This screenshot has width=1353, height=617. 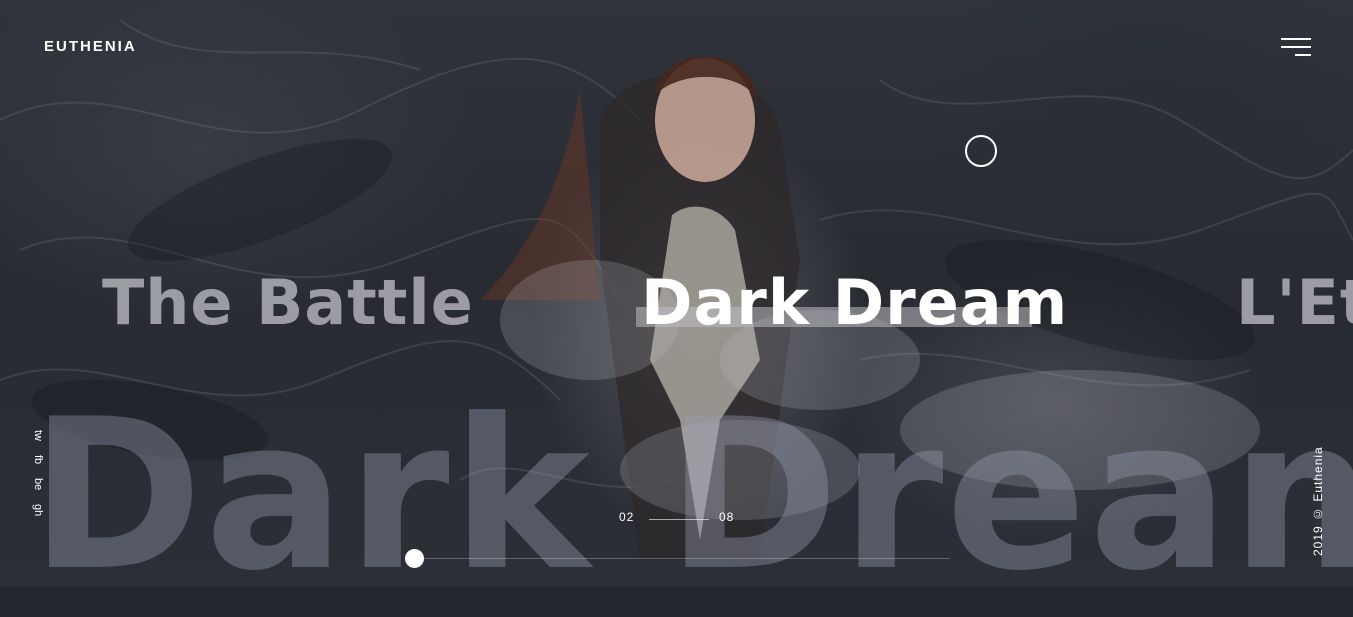 I want to click on site-logo: EUTHENIA, so click(x=90, y=46).